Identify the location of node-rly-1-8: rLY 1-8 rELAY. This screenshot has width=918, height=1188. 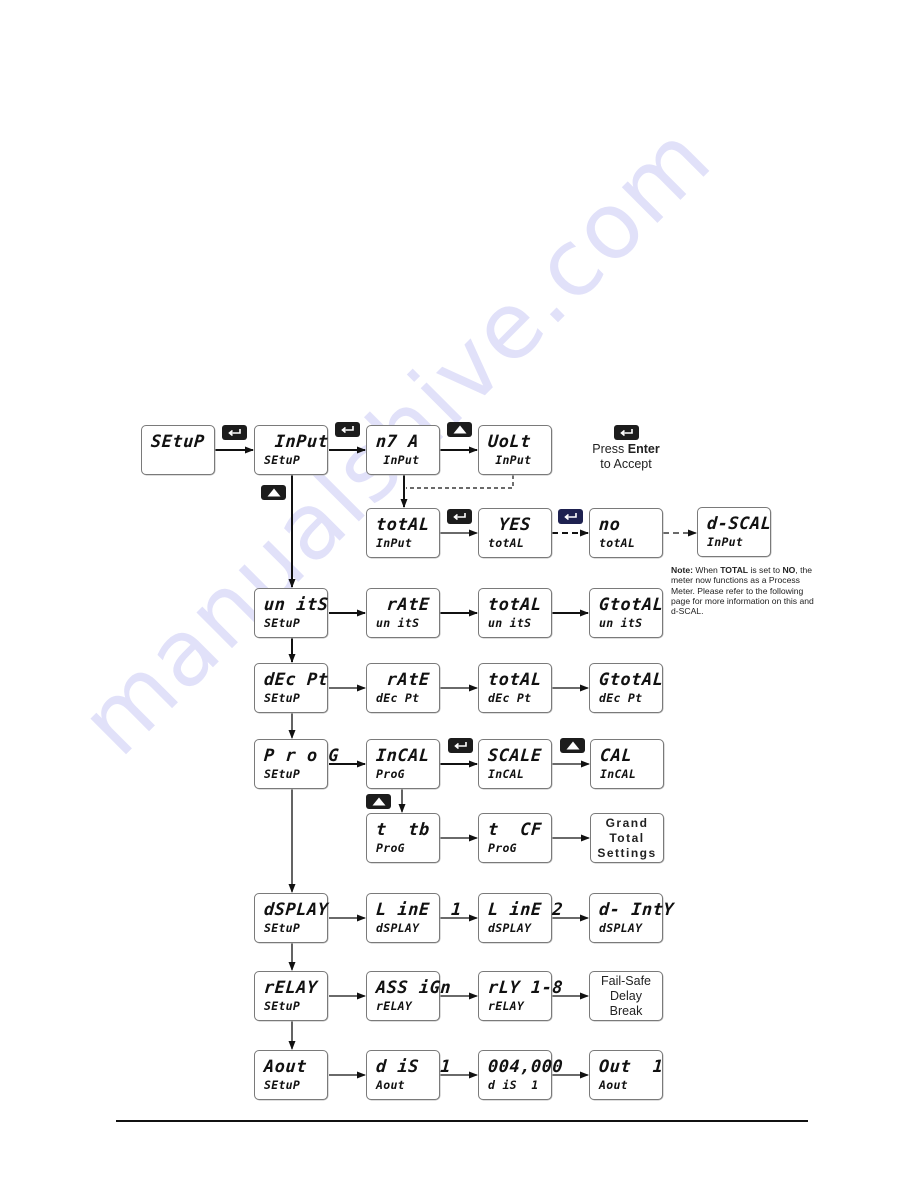
(521, 996).